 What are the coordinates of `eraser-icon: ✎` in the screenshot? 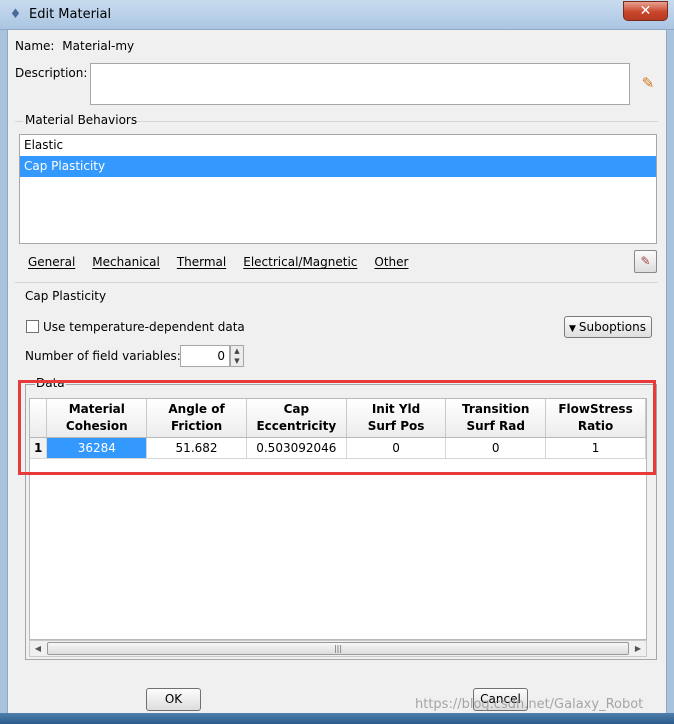 It's located at (645, 261).